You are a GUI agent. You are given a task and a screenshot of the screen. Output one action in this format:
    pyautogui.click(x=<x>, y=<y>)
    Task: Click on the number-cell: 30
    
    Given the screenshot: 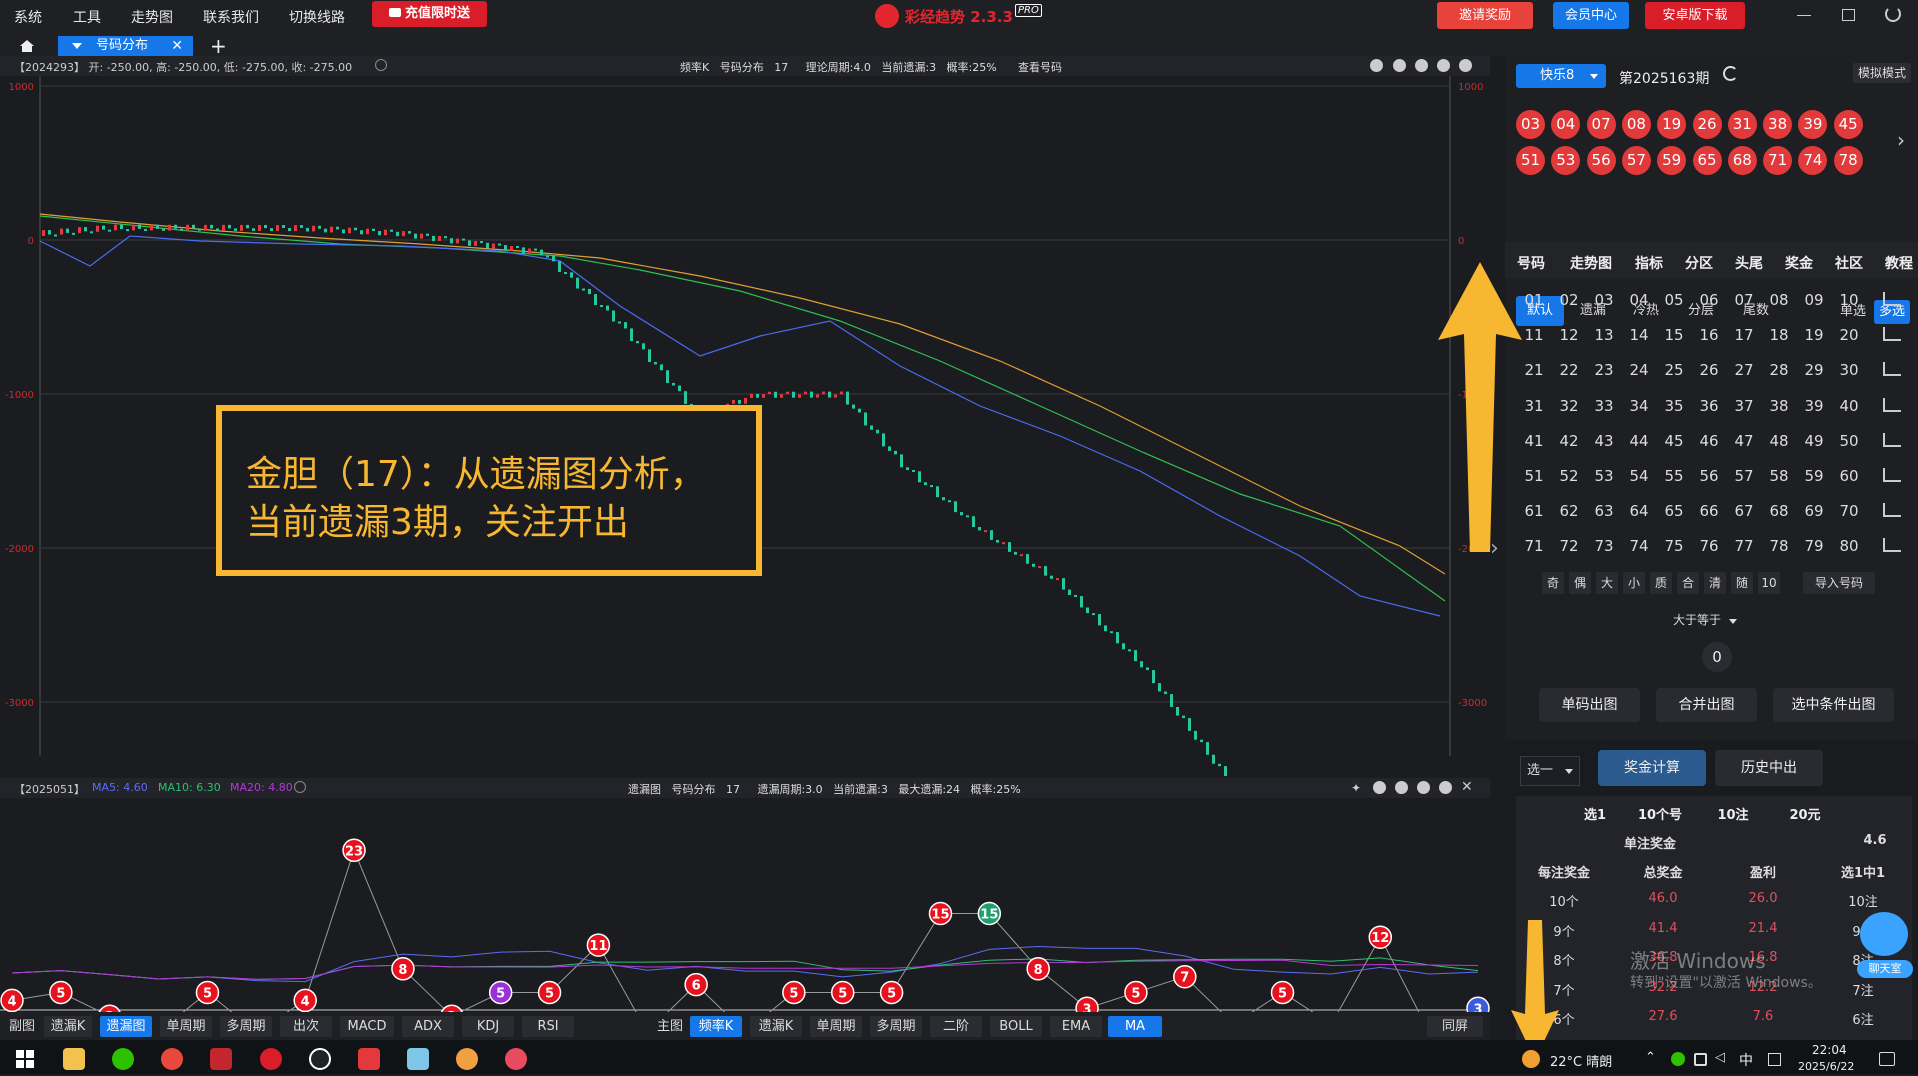 What is the action you would take?
    pyautogui.click(x=1849, y=370)
    